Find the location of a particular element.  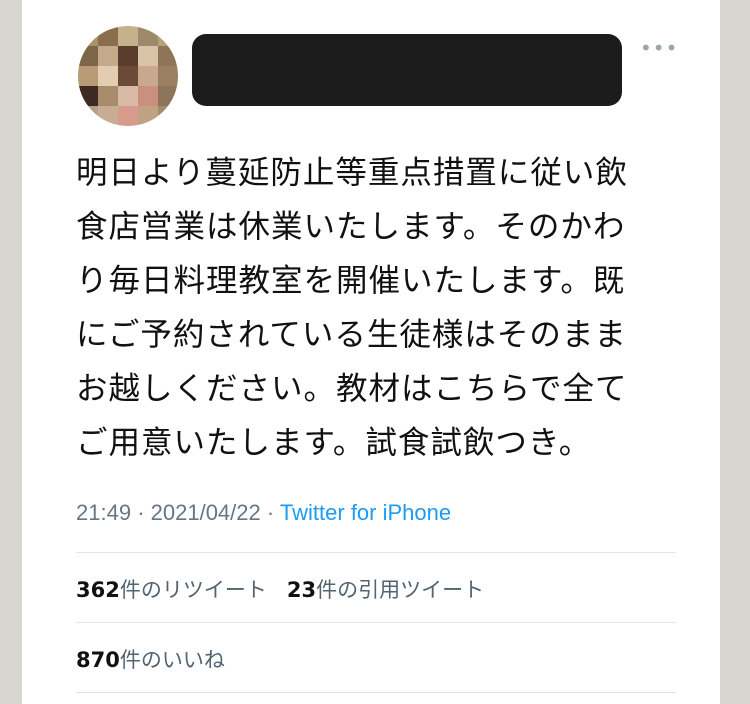

quotes-count: 23 is located at coordinates (301, 590).